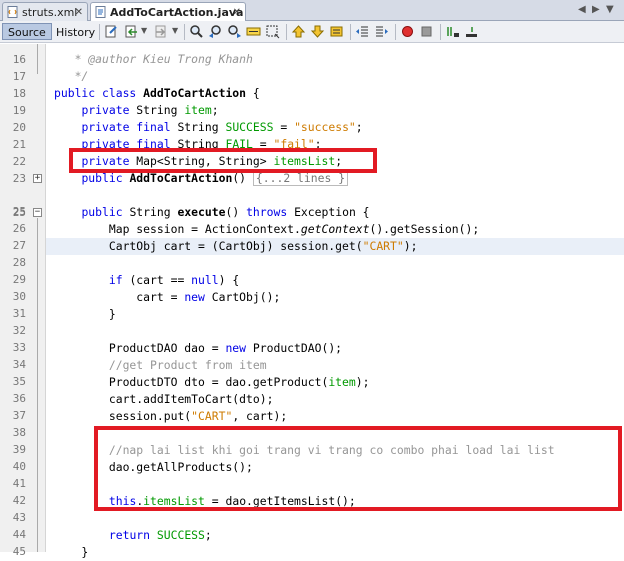  I want to click on tab-scroll-left-icon: ◀, so click(582, 9).